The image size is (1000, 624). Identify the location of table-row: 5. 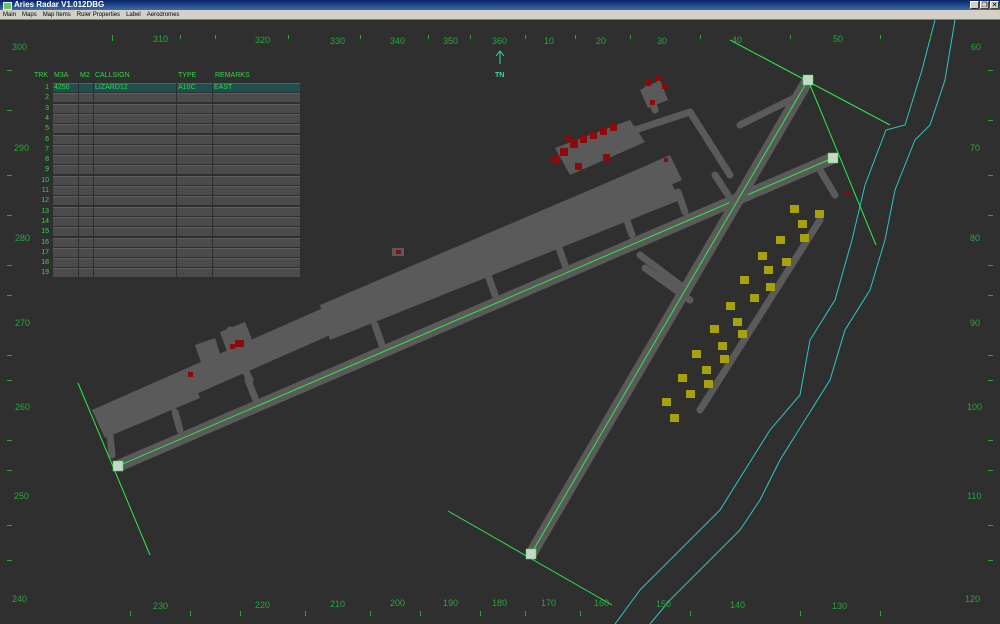
(166, 129).